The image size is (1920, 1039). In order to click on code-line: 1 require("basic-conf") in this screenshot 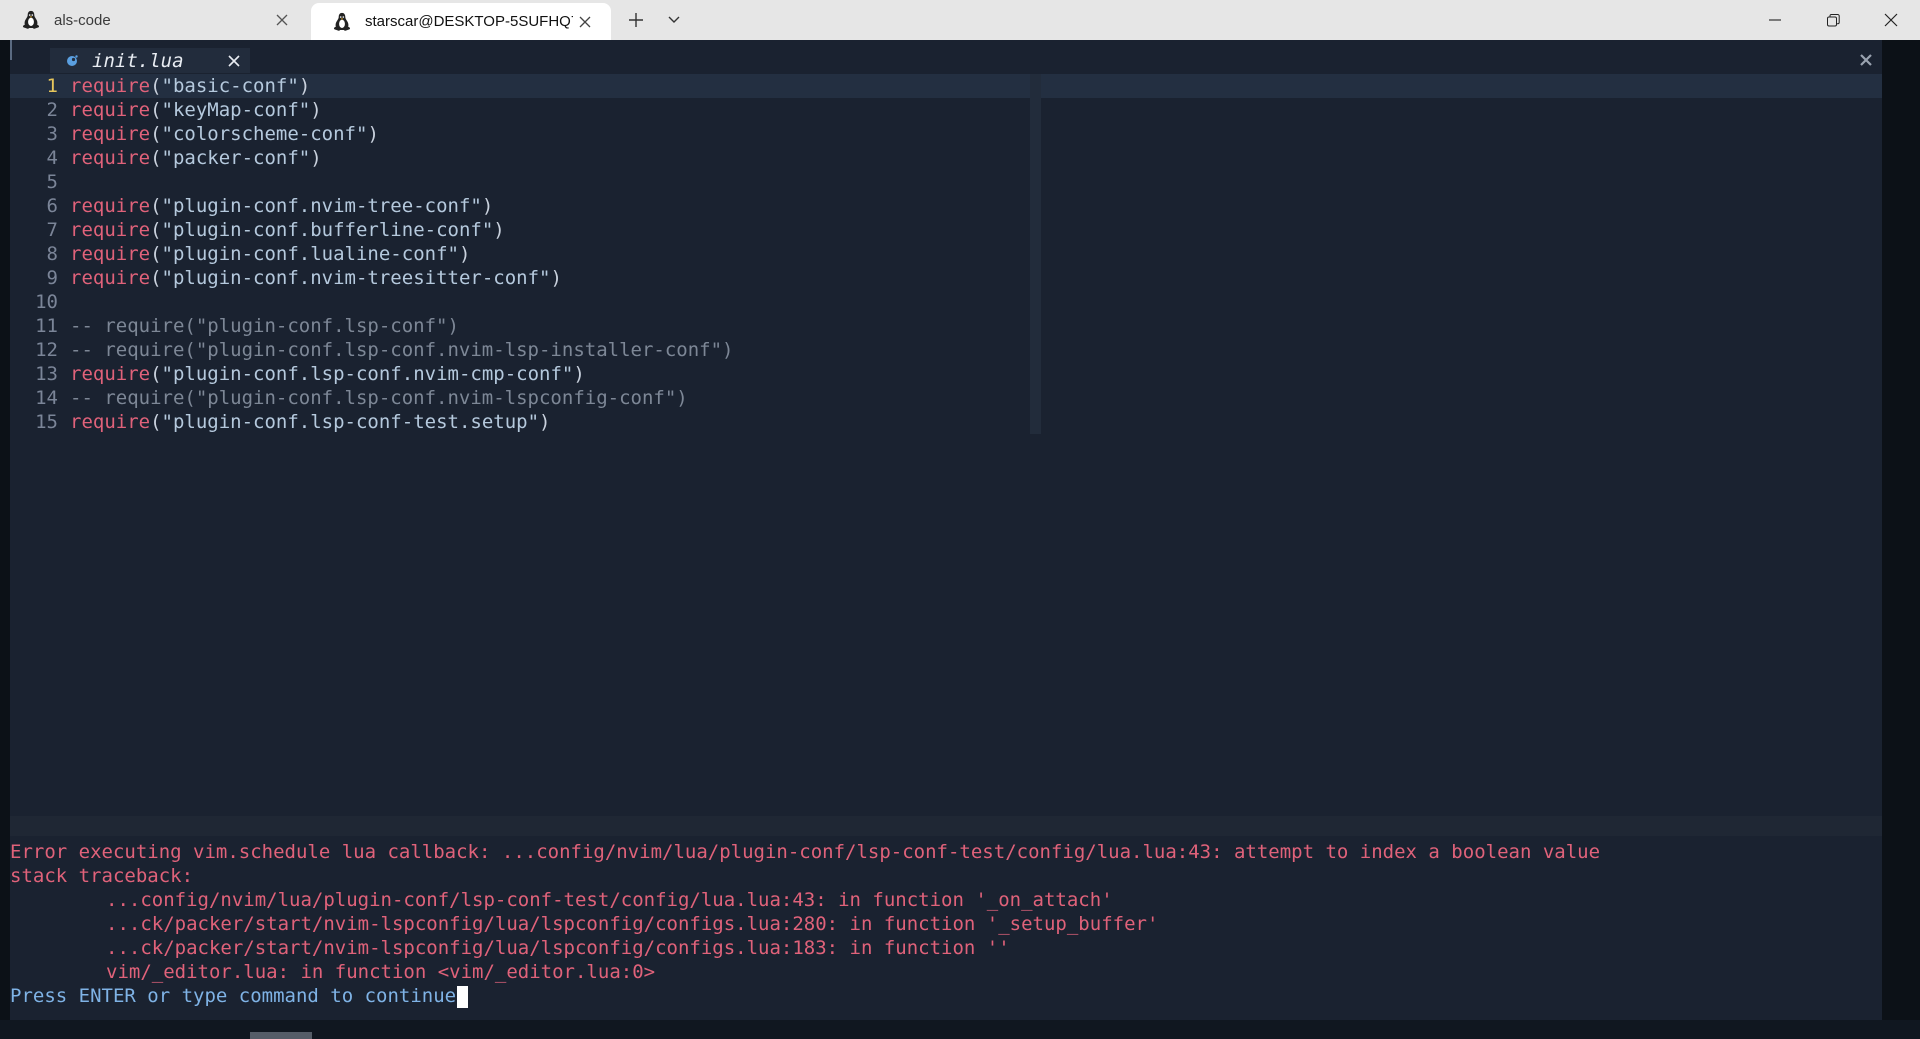, I will do `click(520, 86)`.